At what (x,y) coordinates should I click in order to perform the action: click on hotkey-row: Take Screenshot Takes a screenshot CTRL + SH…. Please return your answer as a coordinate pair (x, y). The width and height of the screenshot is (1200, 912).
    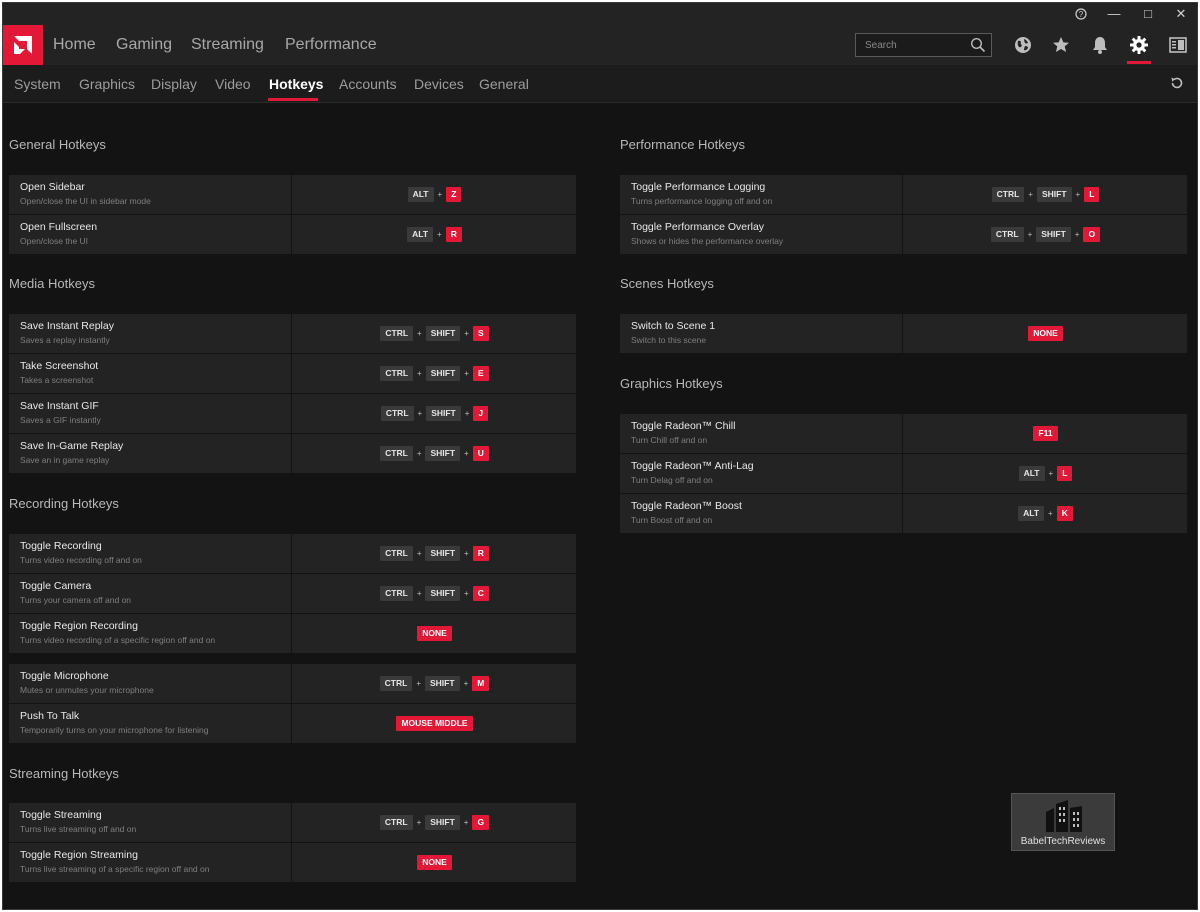
    Looking at the image, I should click on (292, 374).